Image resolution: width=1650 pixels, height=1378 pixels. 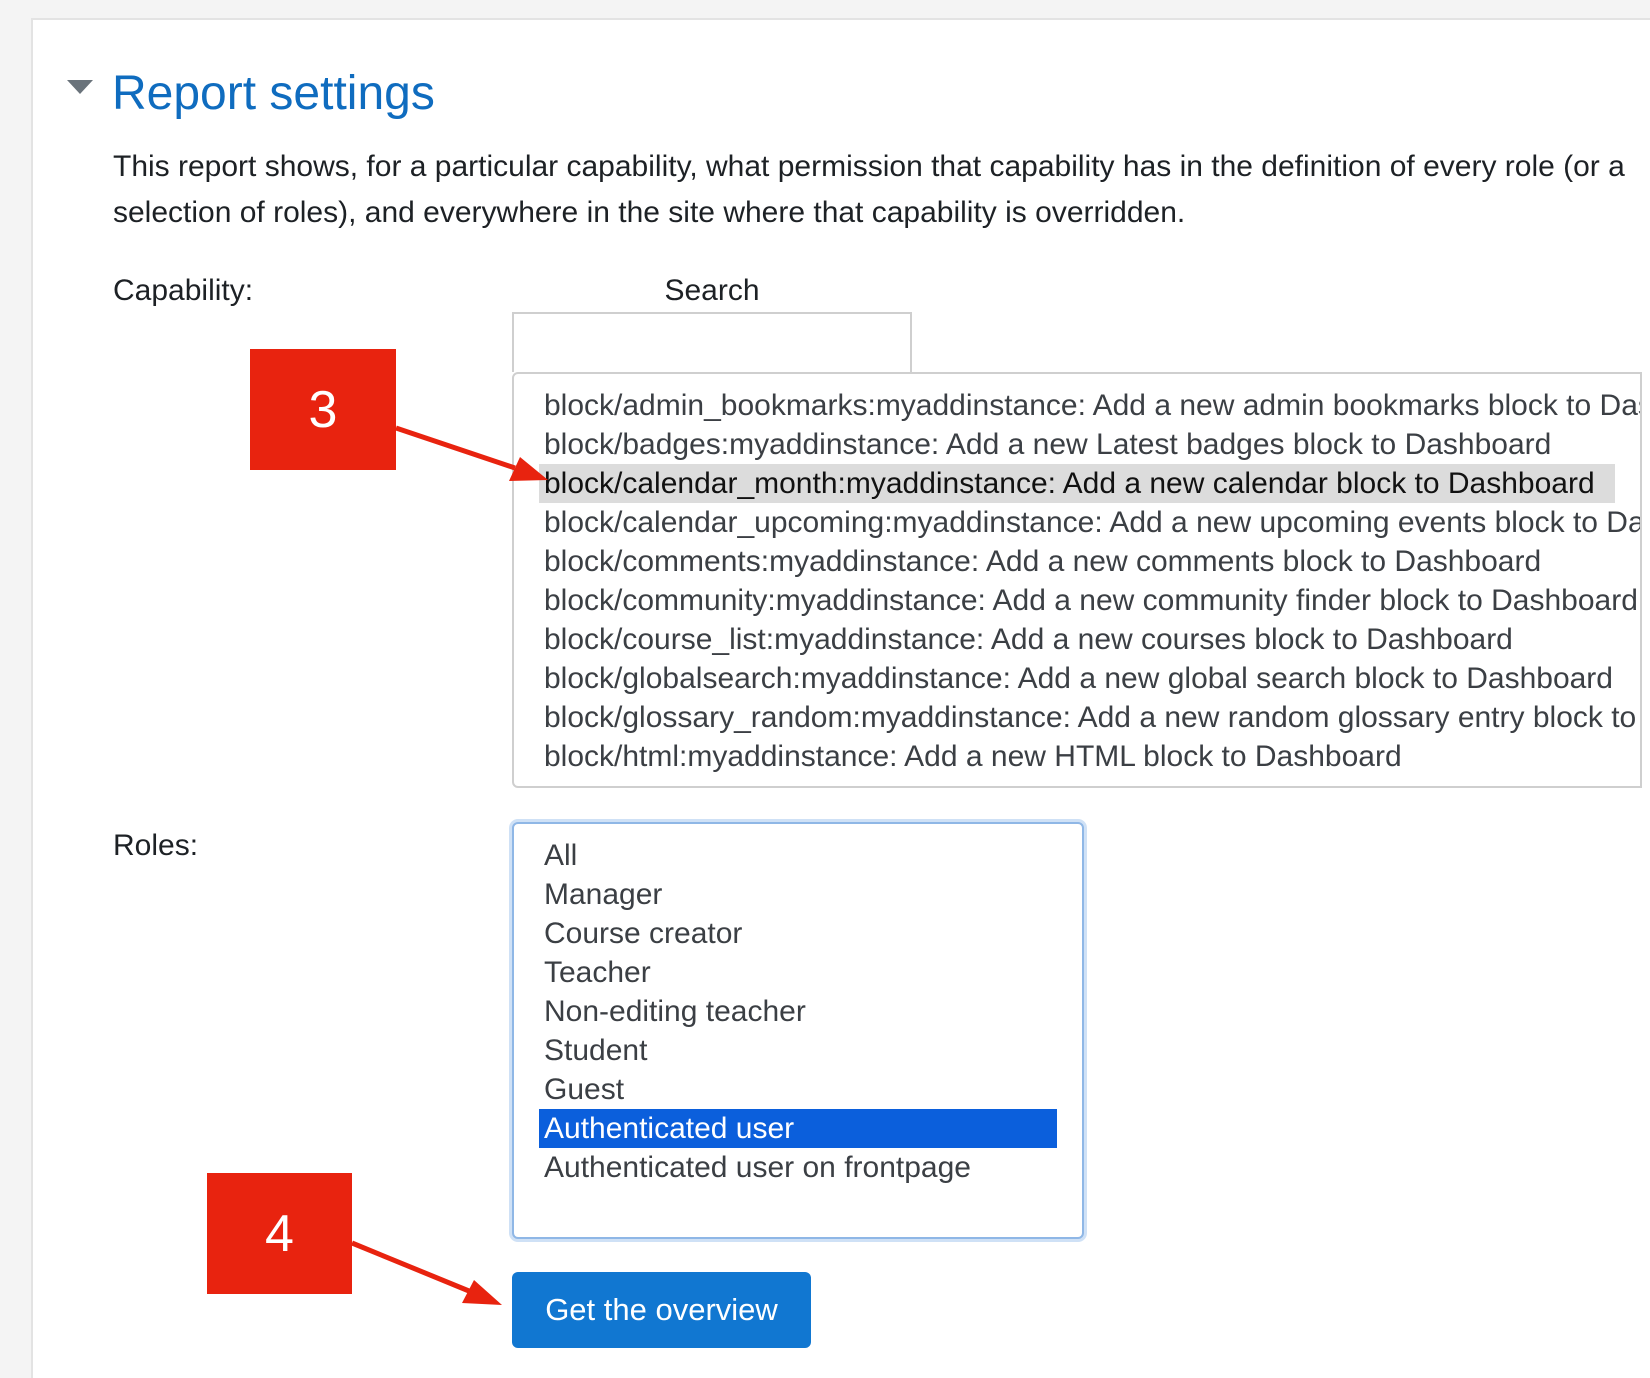 I want to click on callout-arrows, so click(x=449, y=865).